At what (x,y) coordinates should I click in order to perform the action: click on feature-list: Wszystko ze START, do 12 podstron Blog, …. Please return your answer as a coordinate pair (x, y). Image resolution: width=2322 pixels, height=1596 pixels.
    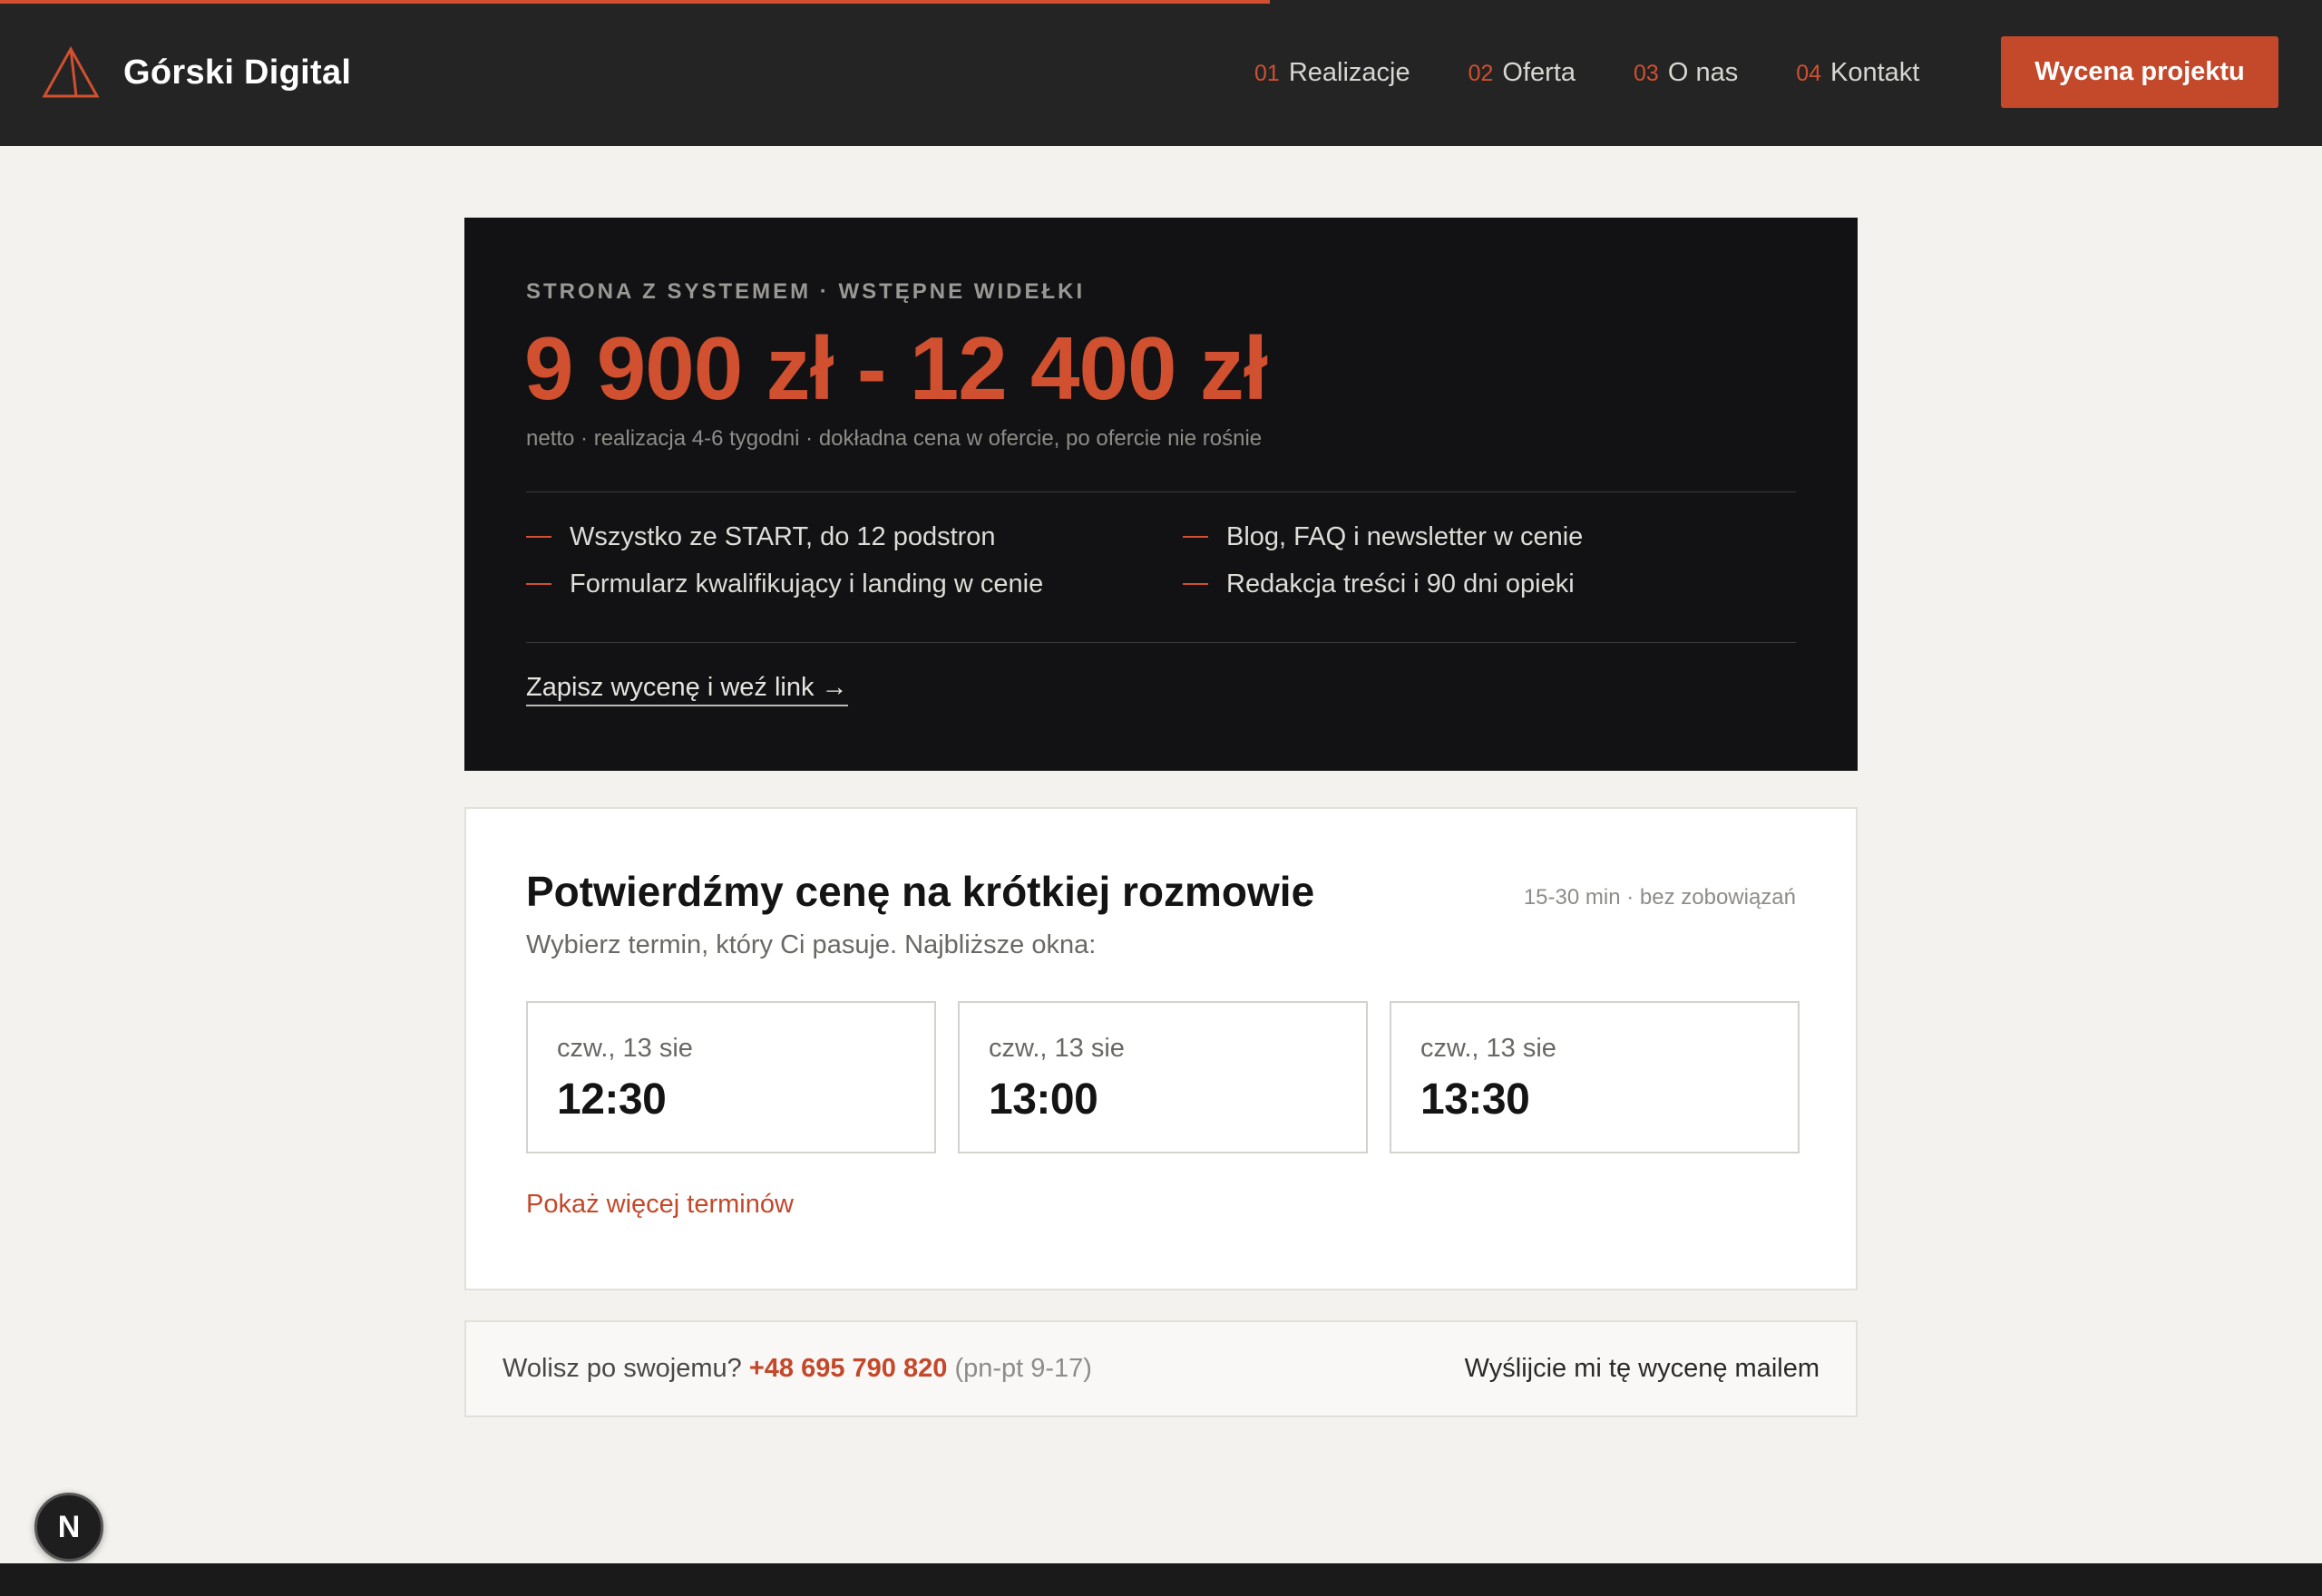
    Looking at the image, I should click on (1161, 560).